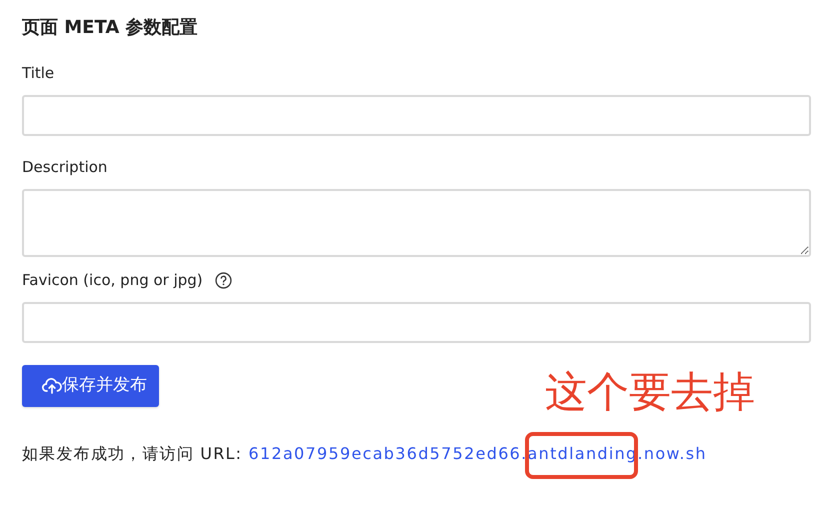  Describe the element at coordinates (477, 453) in the screenshot. I see `url-link: 612a07959ecab36d5752ed66.antdlanding.now.sh` at that location.